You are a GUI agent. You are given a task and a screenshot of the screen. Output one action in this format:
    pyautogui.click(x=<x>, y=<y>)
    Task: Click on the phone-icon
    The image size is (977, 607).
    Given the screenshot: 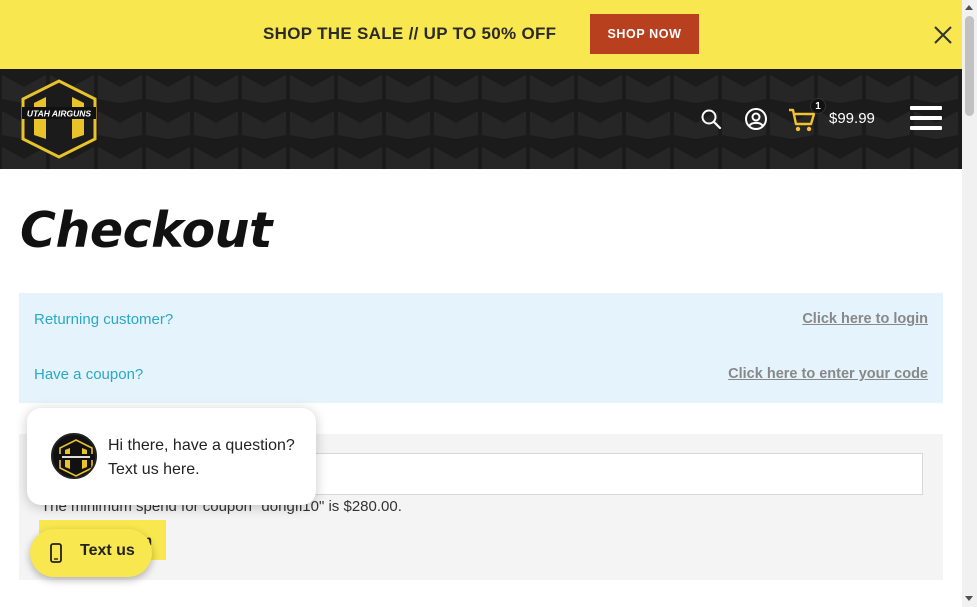 What is the action you would take?
    pyautogui.click(x=56, y=553)
    